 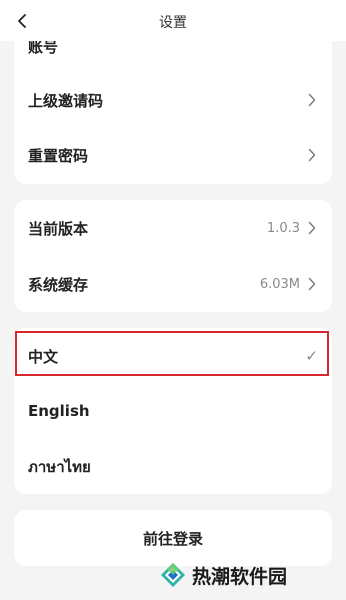 What do you see at coordinates (173, 356) in the screenshot?
I see `language-option-chinese: 中文 ✓` at bounding box center [173, 356].